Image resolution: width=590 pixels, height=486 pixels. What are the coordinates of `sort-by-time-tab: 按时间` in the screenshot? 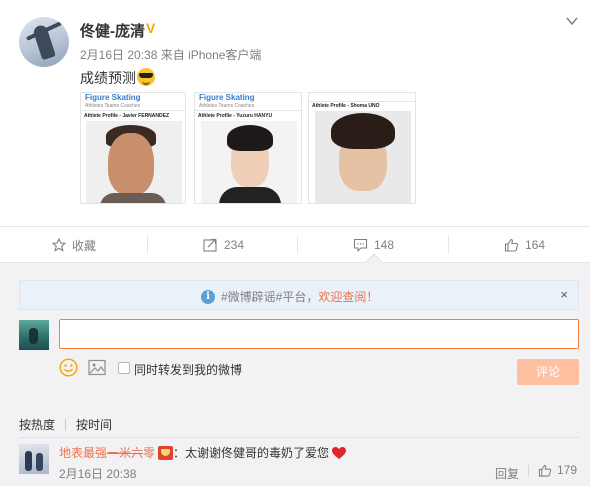 It's located at (94, 424).